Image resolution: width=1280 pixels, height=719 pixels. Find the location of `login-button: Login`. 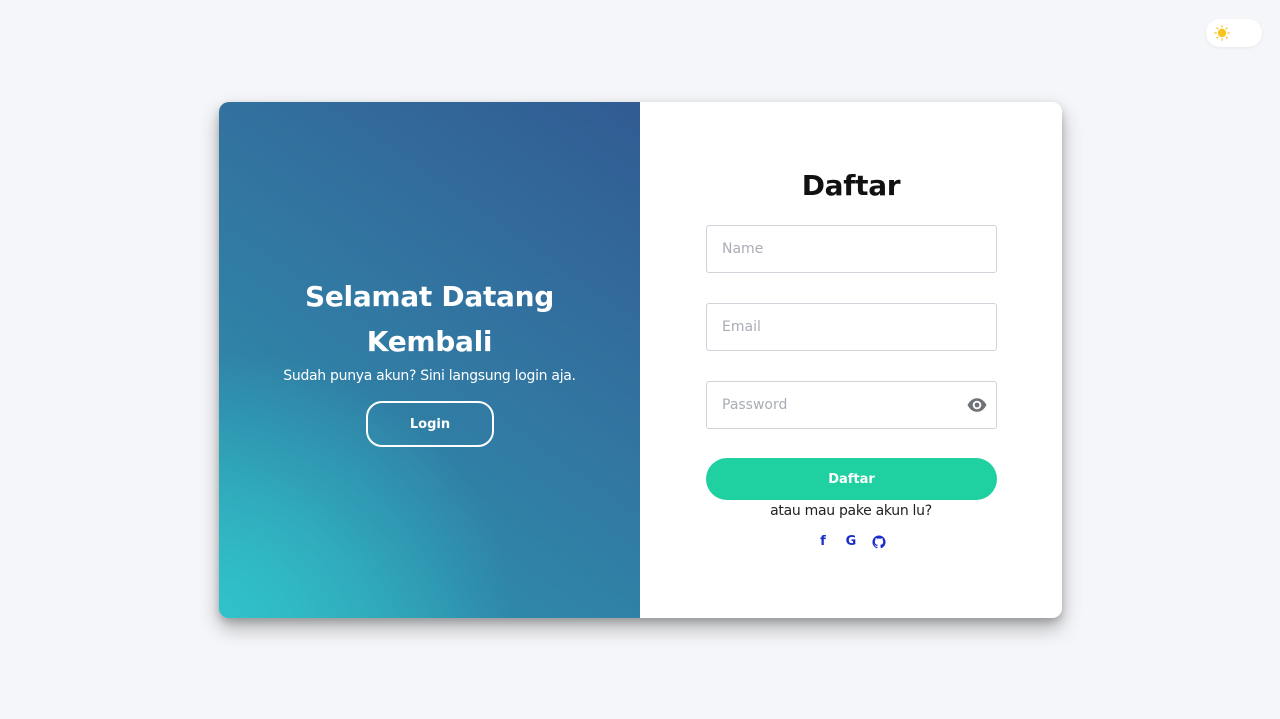

login-button: Login is located at coordinates (430, 424).